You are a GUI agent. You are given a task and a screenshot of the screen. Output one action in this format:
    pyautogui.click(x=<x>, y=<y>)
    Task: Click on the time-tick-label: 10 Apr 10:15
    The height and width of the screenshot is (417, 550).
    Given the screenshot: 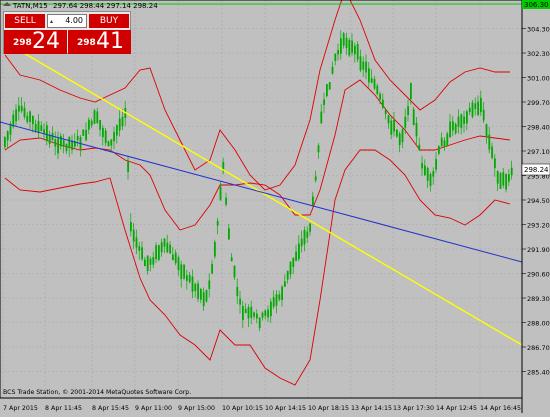 What is the action you would take?
    pyautogui.click(x=242, y=408)
    